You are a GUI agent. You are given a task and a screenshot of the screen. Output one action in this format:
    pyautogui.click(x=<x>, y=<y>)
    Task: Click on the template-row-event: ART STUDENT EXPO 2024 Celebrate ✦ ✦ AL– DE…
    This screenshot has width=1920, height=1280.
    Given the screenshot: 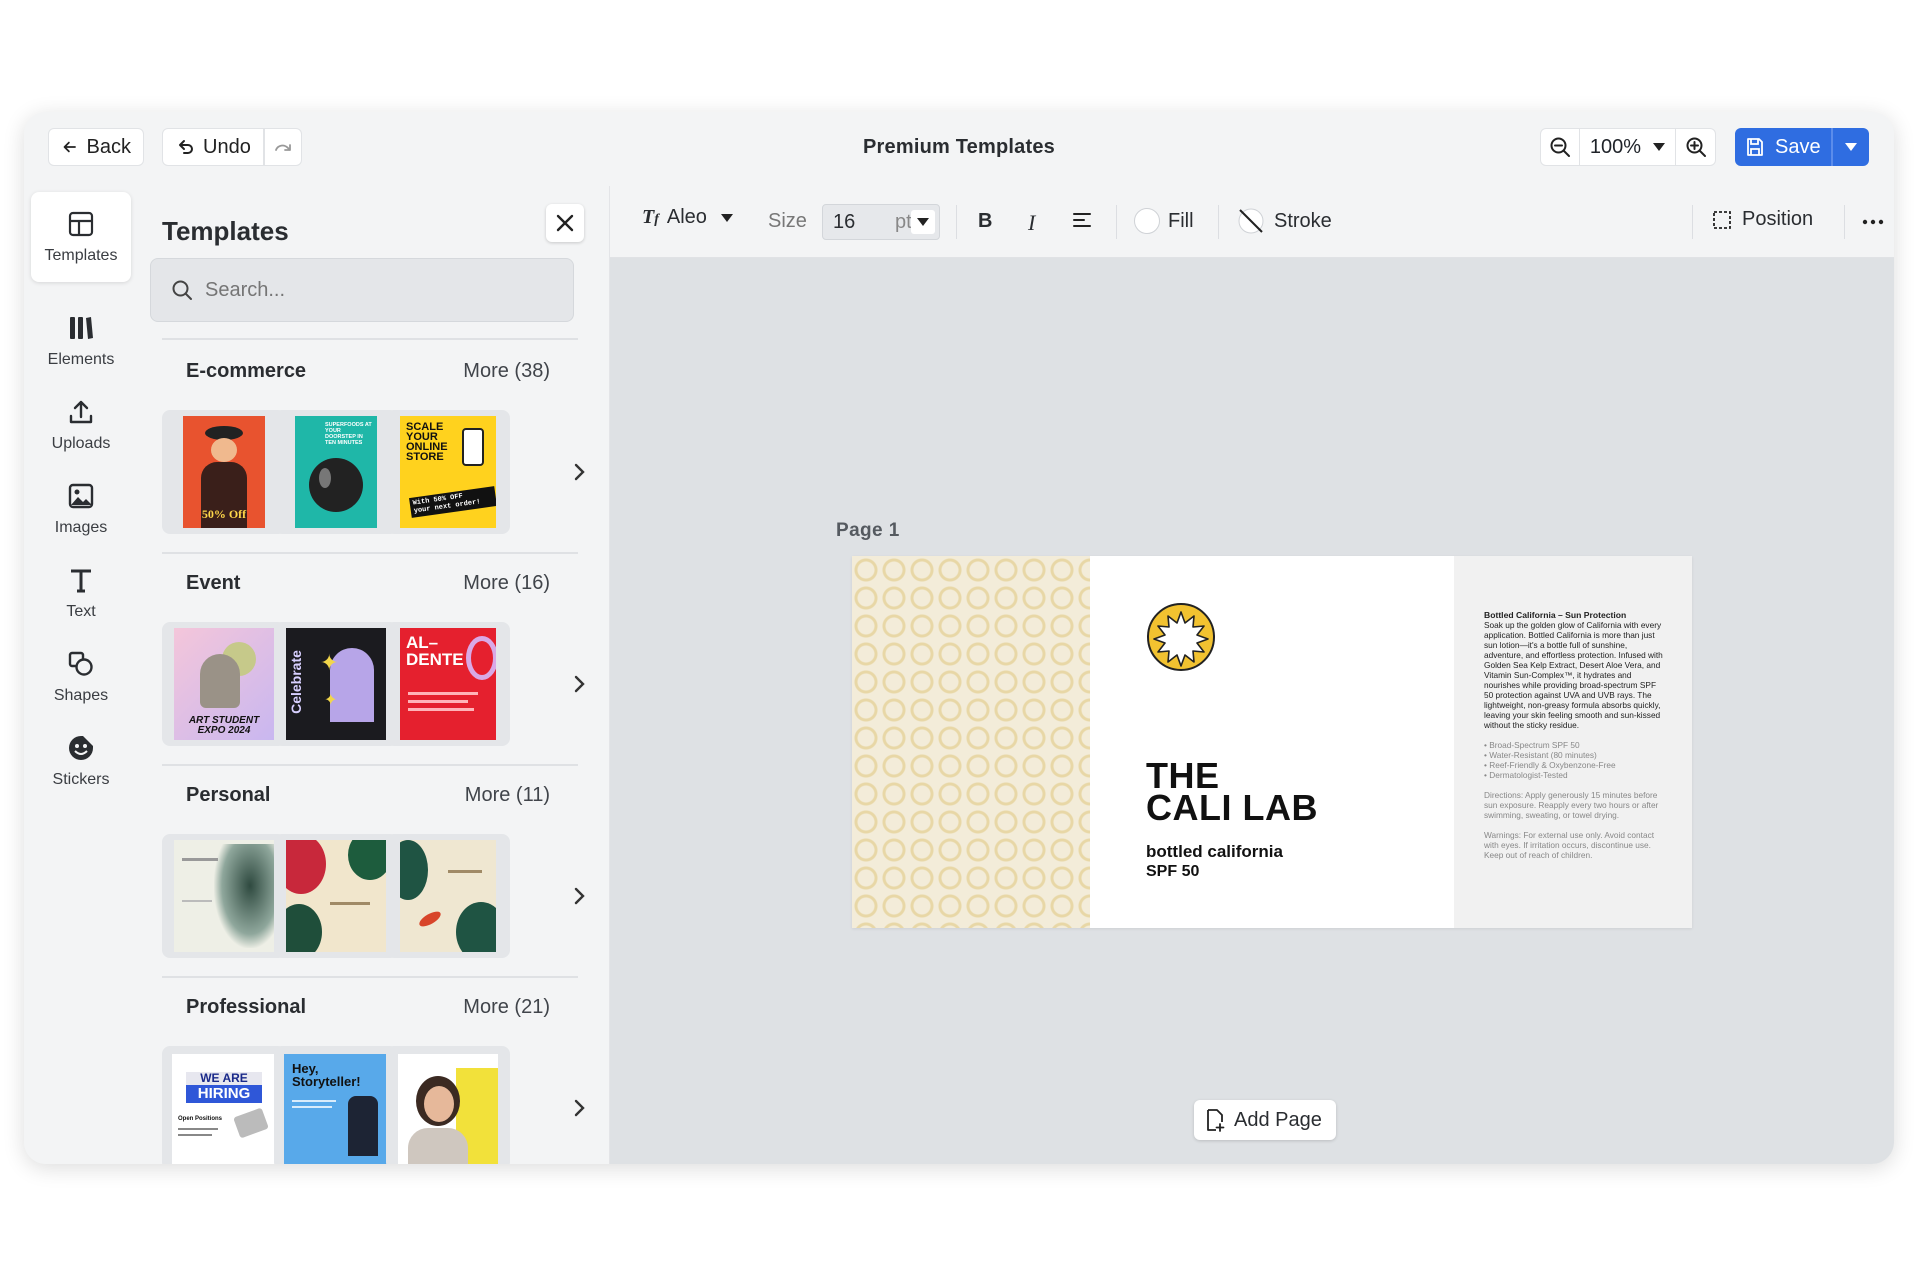 What is the action you would take?
    pyautogui.click(x=377, y=685)
    